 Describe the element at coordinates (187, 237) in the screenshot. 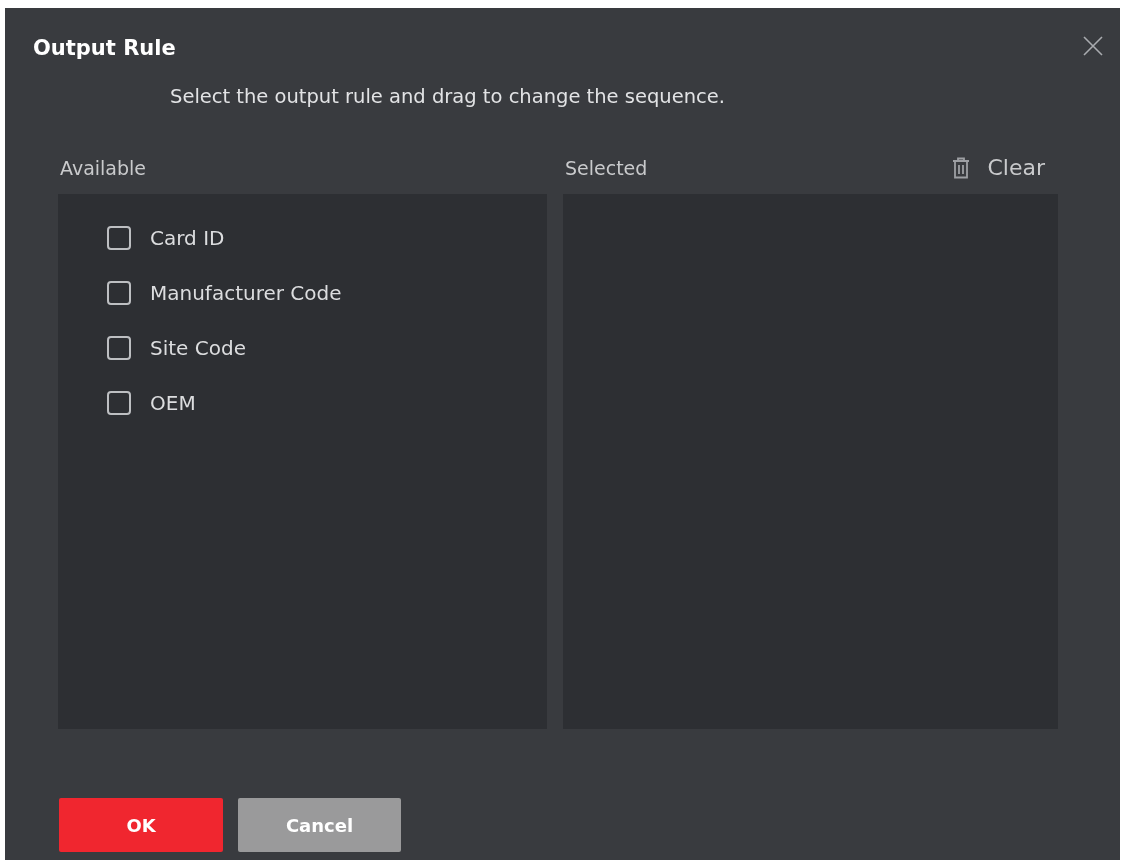

I see `rule-option-label: Card ID` at that location.